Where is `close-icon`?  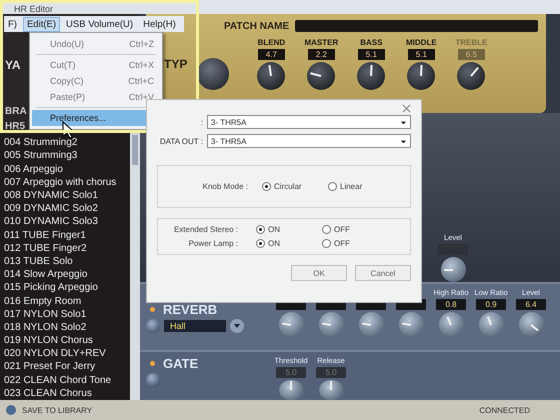 close-icon is located at coordinates (406, 108).